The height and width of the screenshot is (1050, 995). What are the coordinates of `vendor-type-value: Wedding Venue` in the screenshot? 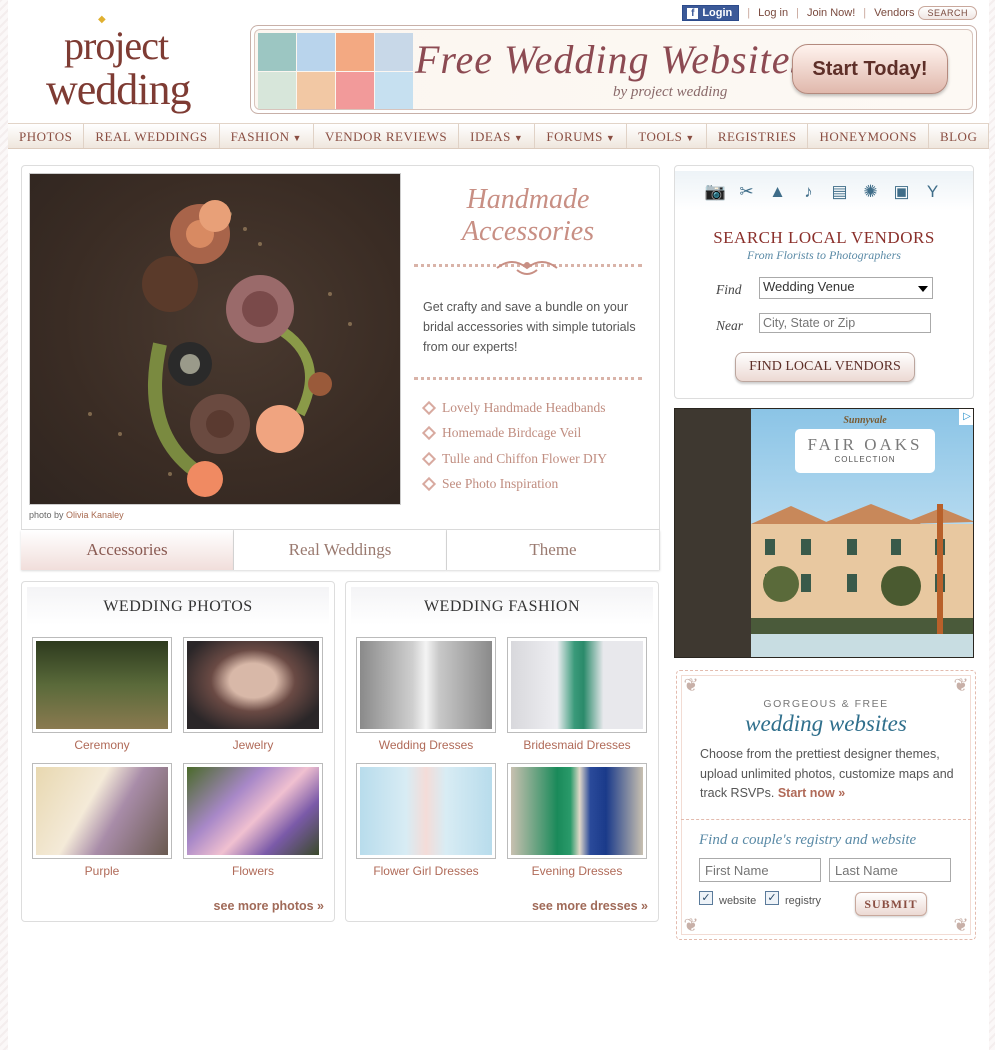 It's located at (809, 286).